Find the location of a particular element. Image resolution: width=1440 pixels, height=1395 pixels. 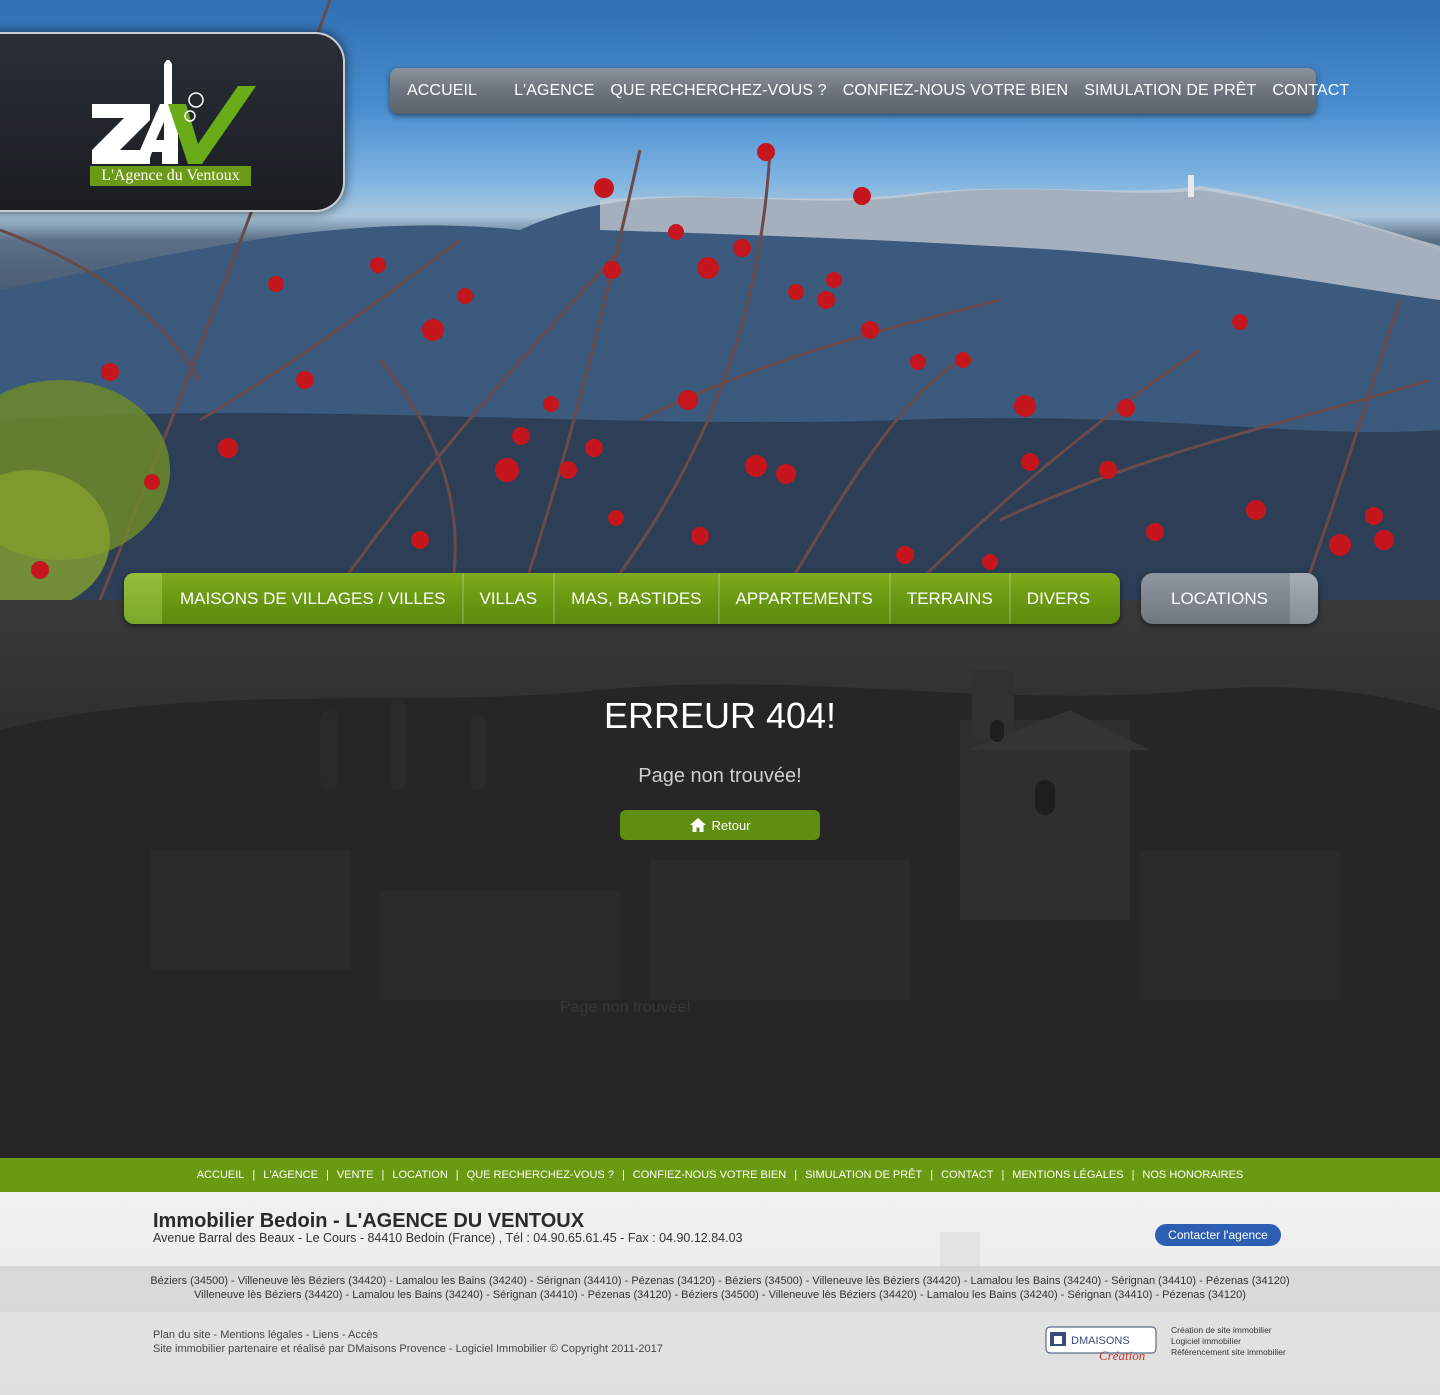

dm-script-text: Création is located at coordinates (1122, 1355).